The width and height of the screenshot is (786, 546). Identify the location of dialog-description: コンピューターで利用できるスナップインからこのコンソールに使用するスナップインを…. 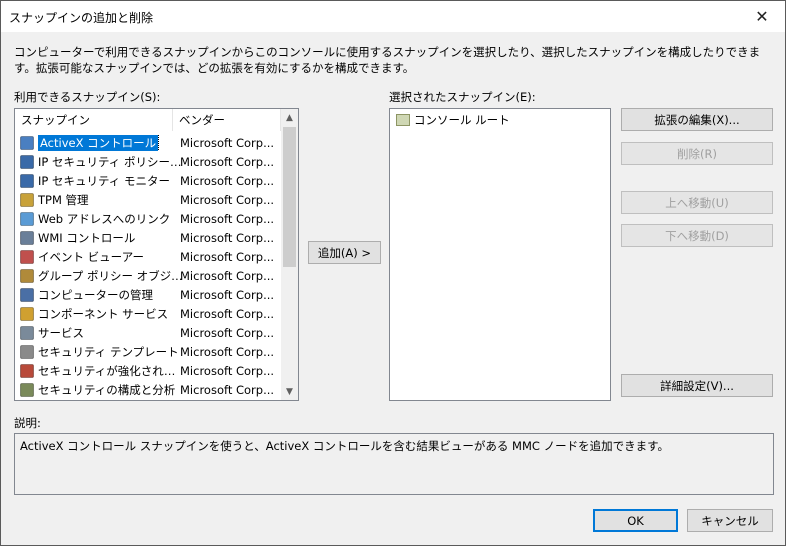
(387, 60).